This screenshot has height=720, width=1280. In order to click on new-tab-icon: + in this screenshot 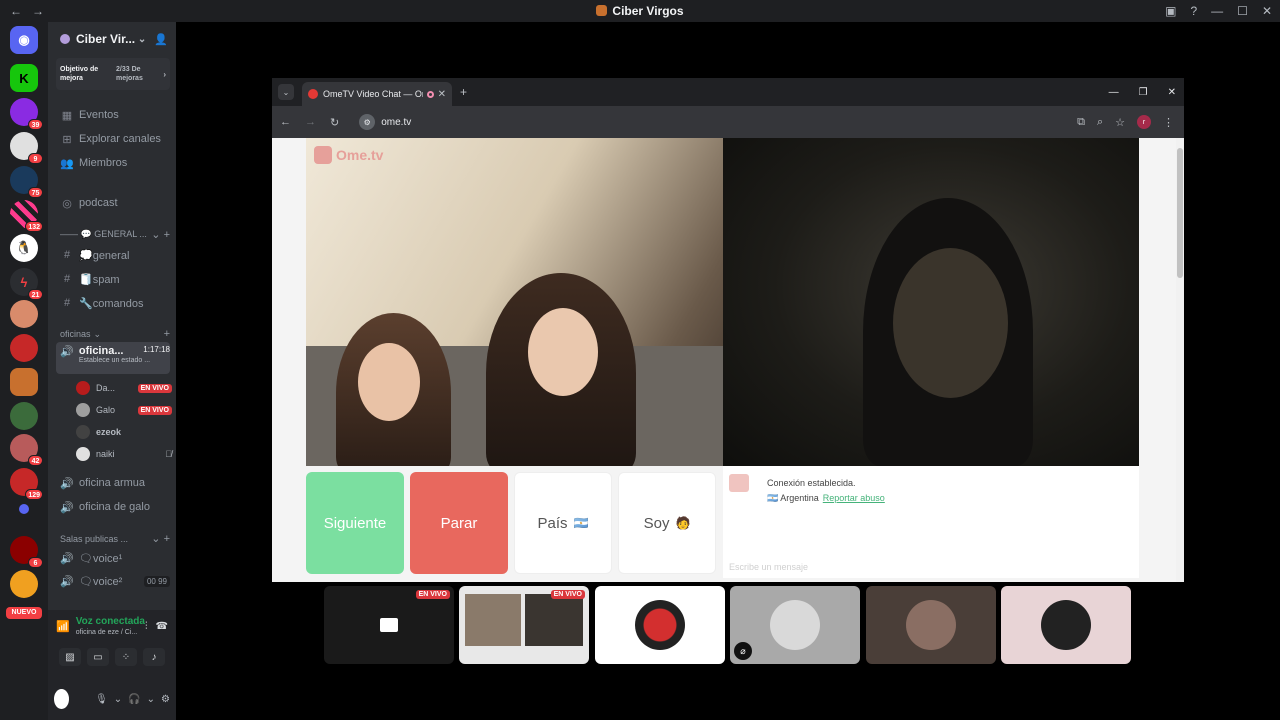, I will do `click(463, 92)`.